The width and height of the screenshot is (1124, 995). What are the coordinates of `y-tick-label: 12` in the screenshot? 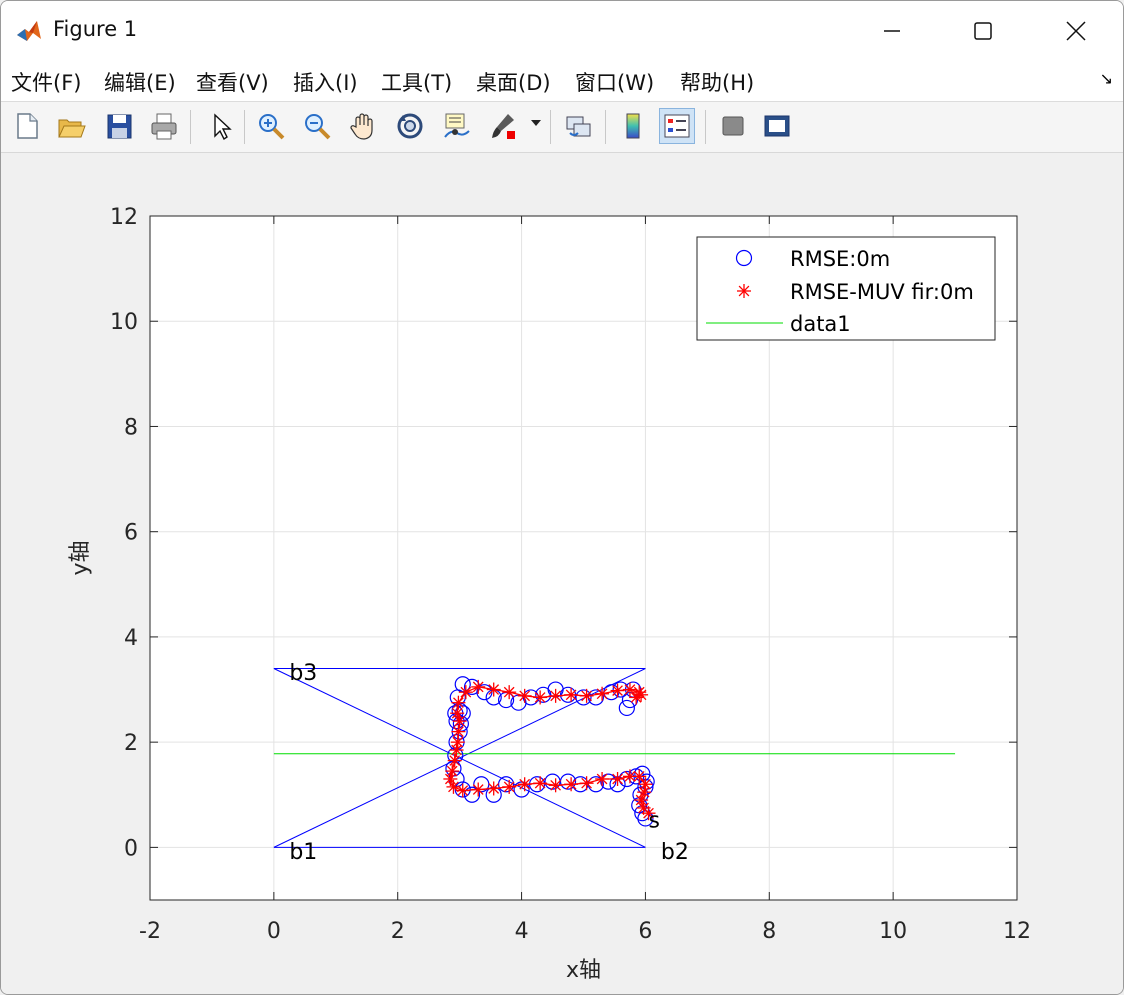 It's located at (124, 217).